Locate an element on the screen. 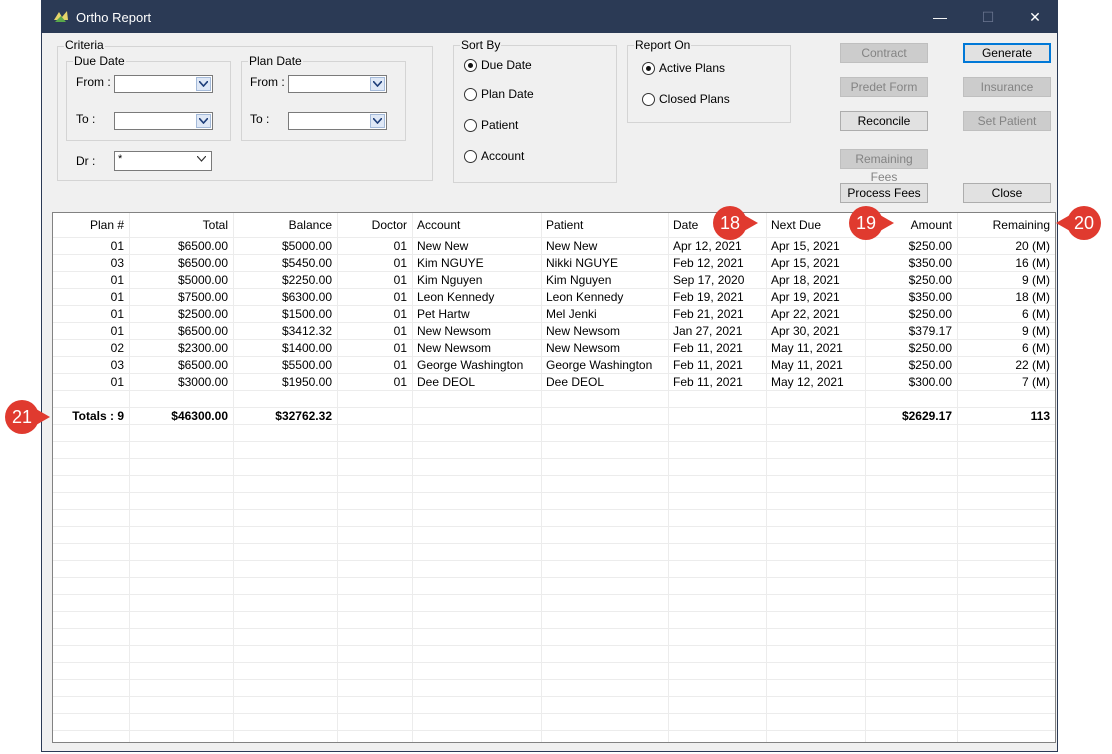 The image size is (1112, 754). cell-patient: Mel Jenki is located at coordinates (571, 314).